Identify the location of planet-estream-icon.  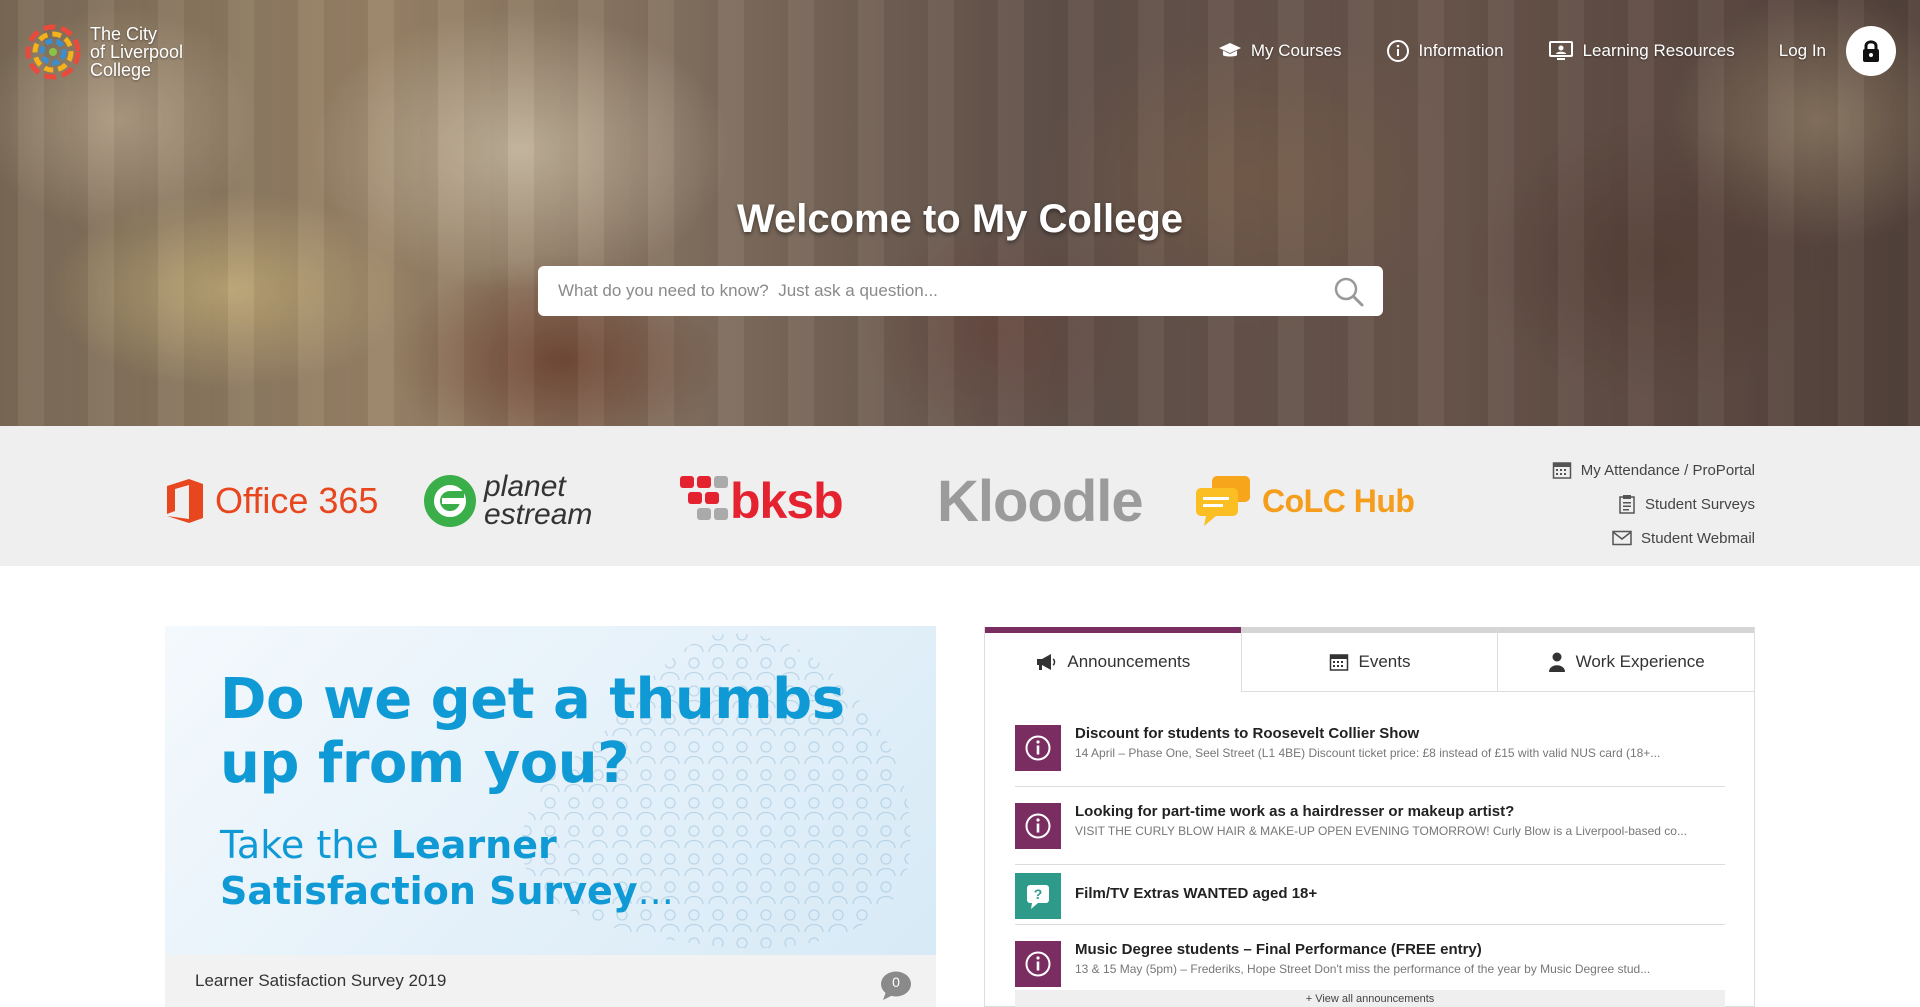
(450, 501).